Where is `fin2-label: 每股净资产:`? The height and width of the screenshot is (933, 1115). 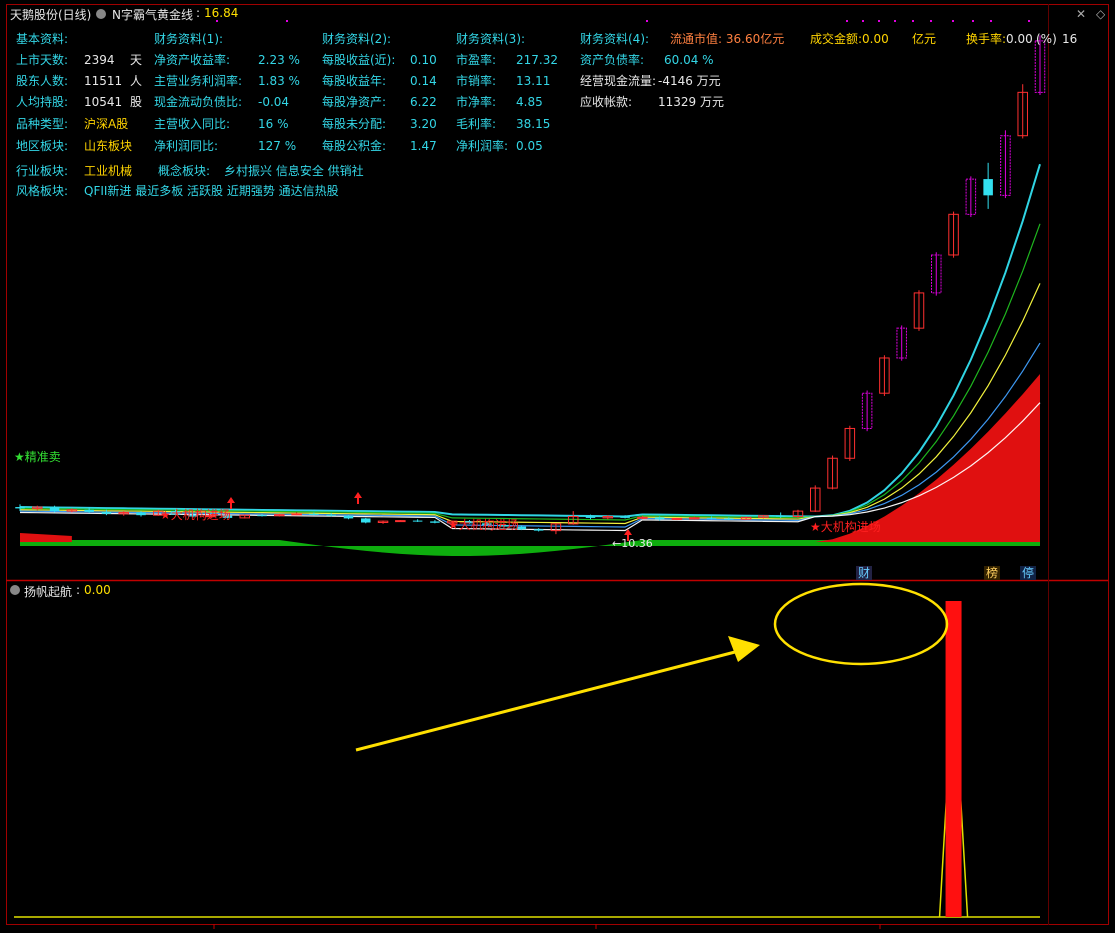
fin2-label: 每股净资产: is located at coordinates (354, 102).